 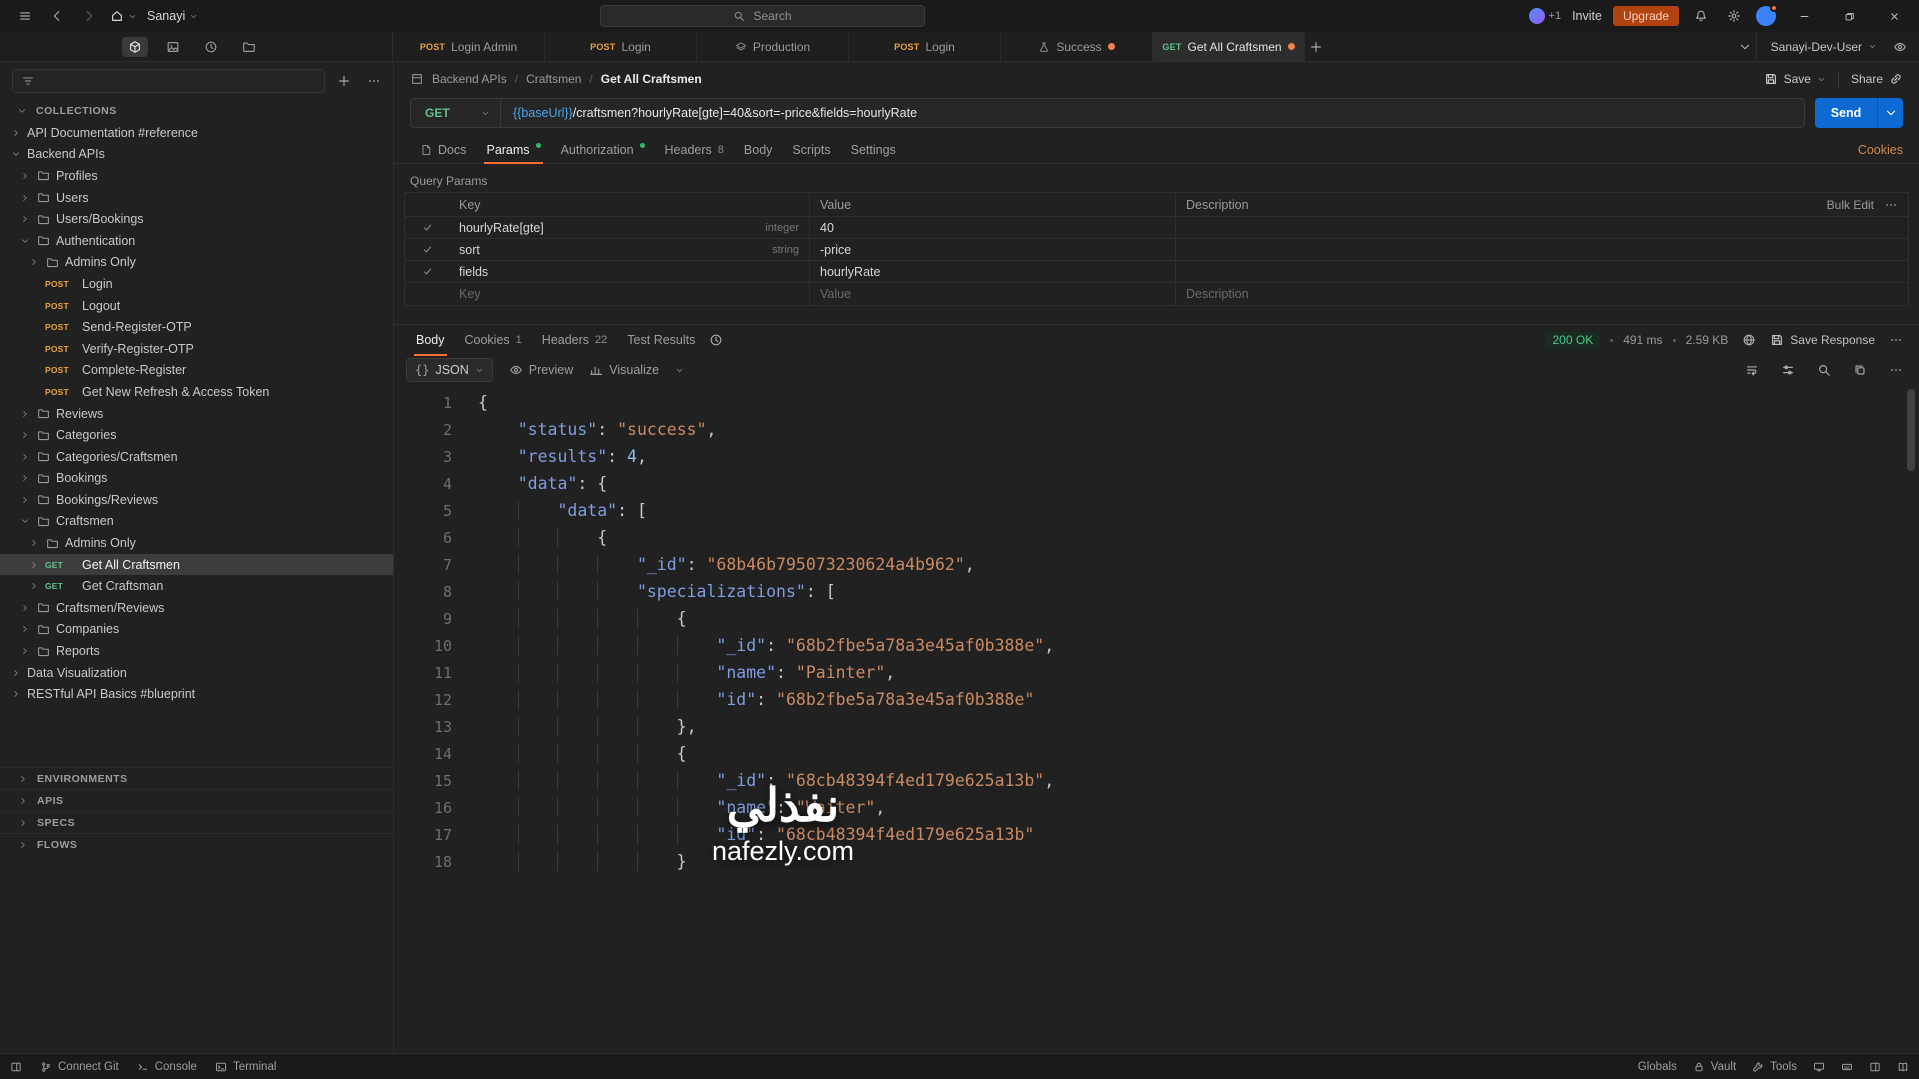 What do you see at coordinates (196, 155) in the screenshot?
I see `tree-item-backend-apis: Backend APIs` at bounding box center [196, 155].